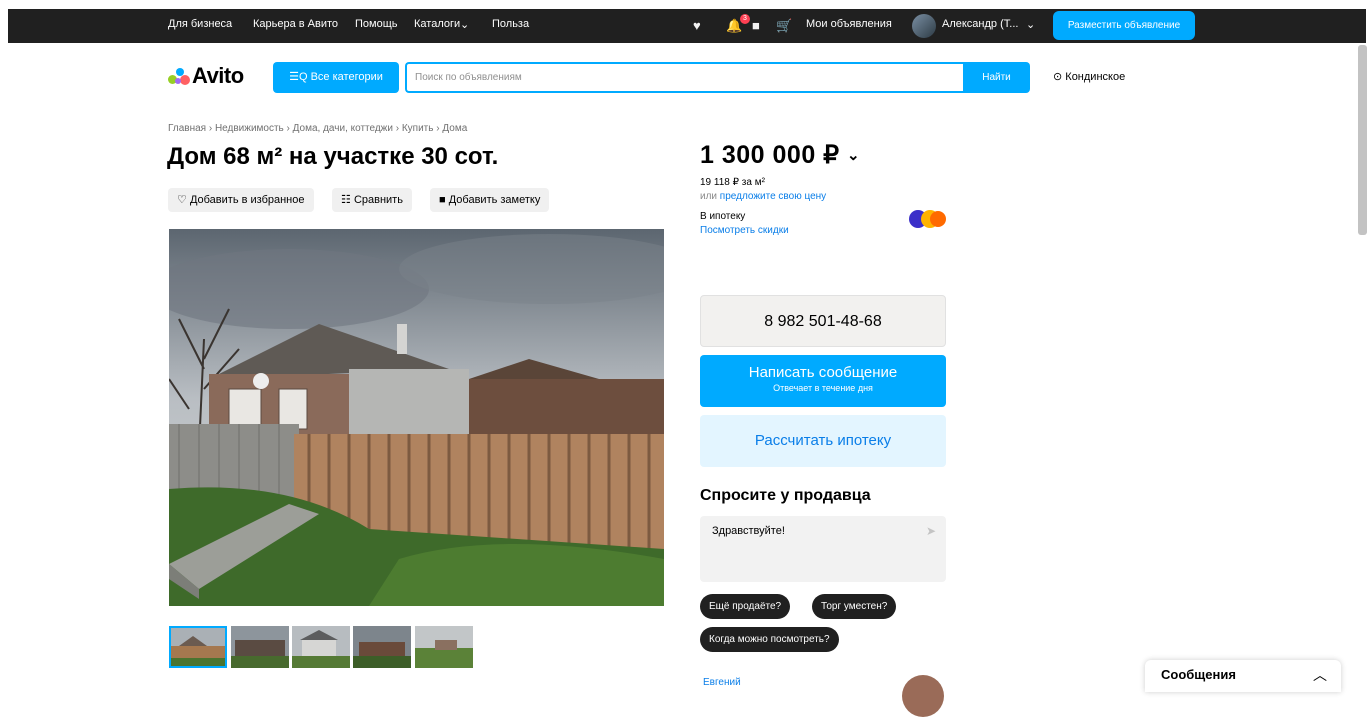  I want to click on add-note-button: ■ Добавить заметку, so click(490, 200).